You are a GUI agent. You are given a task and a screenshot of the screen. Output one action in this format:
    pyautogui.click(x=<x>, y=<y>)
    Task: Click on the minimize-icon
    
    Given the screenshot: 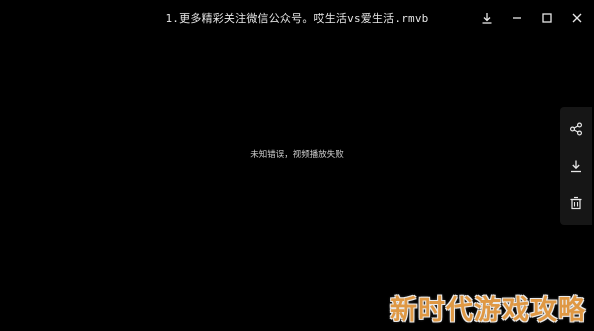 What is the action you would take?
    pyautogui.click(x=517, y=18)
    